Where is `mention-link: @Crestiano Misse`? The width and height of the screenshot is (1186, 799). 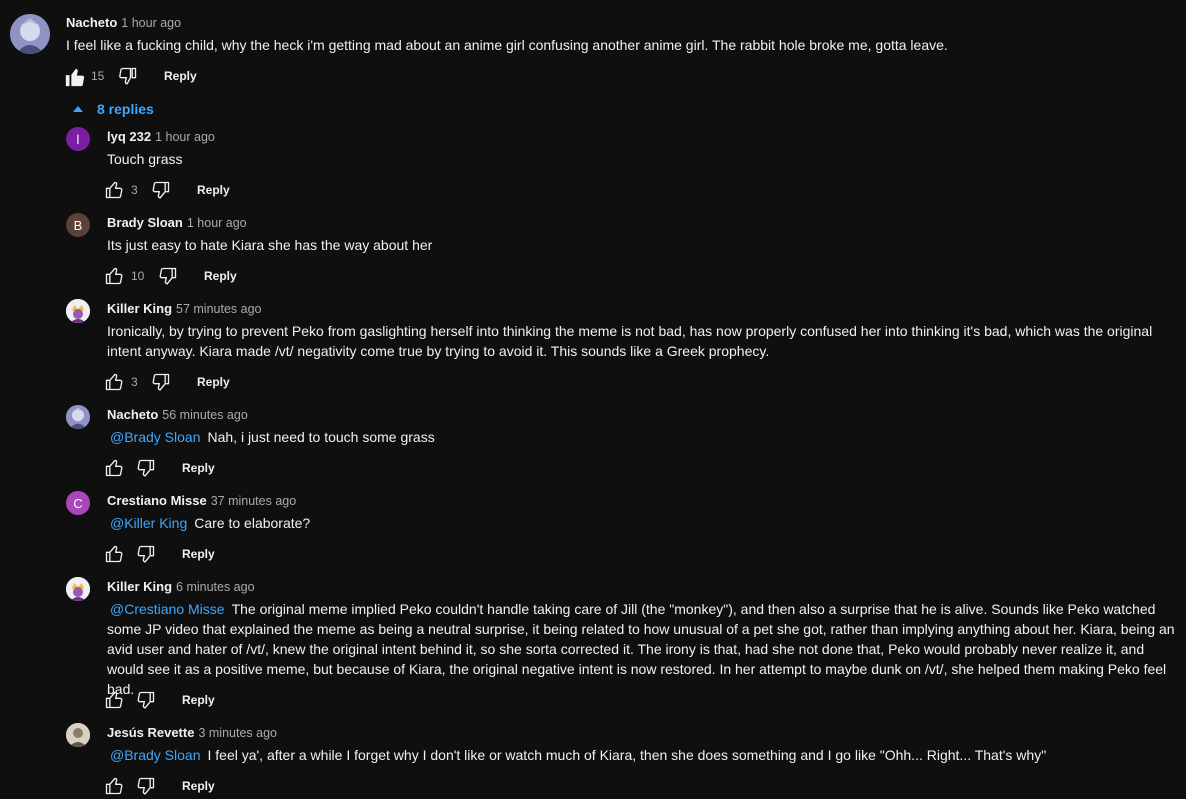
mention-link: @Crestiano Misse is located at coordinates (167, 609).